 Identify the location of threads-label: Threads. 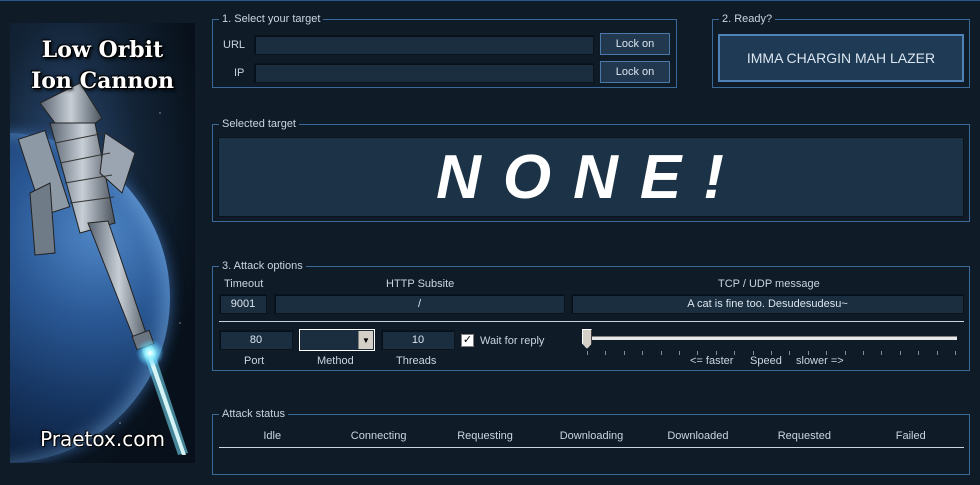
(416, 361).